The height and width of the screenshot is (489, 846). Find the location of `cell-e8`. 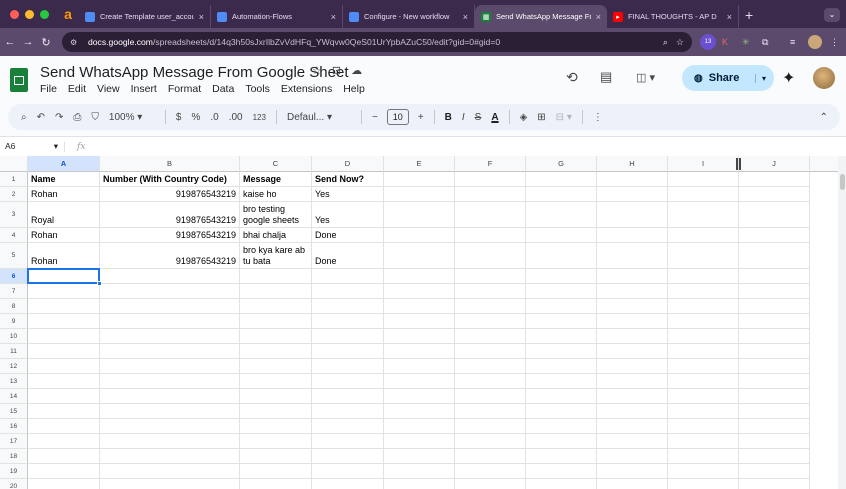

cell-e8 is located at coordinates (419, 306).